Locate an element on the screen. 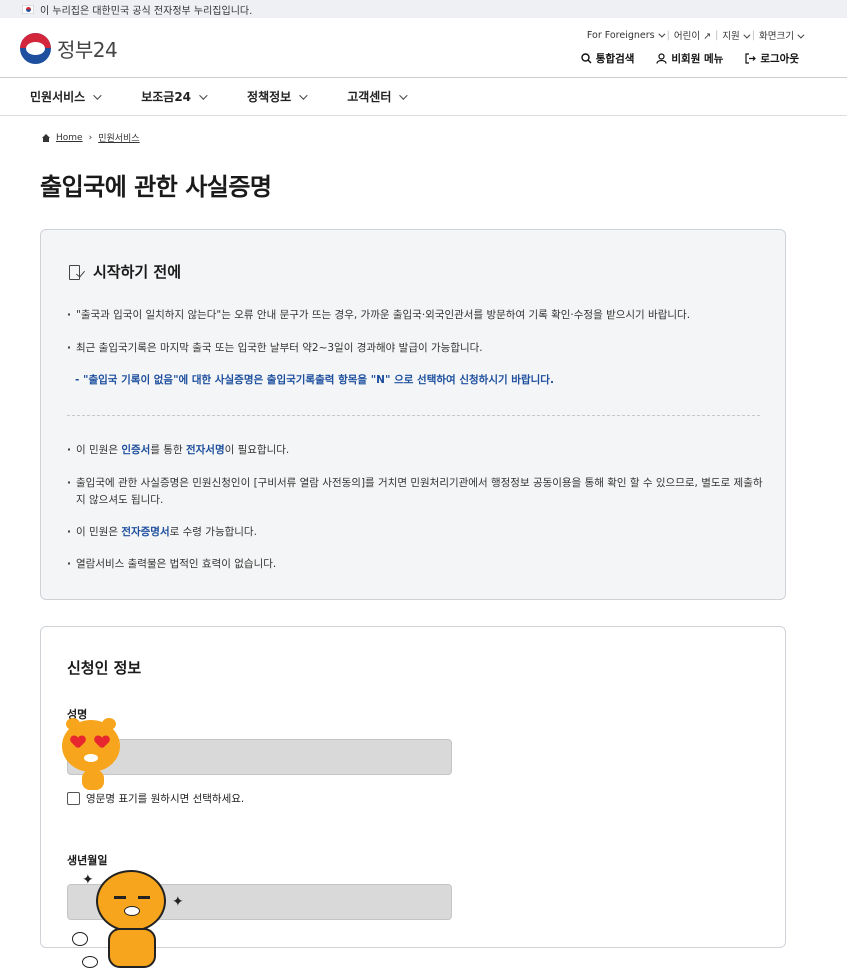 This screenshot has width=847, height=972. english-name-checkbox is located at coordinates (73, 798).